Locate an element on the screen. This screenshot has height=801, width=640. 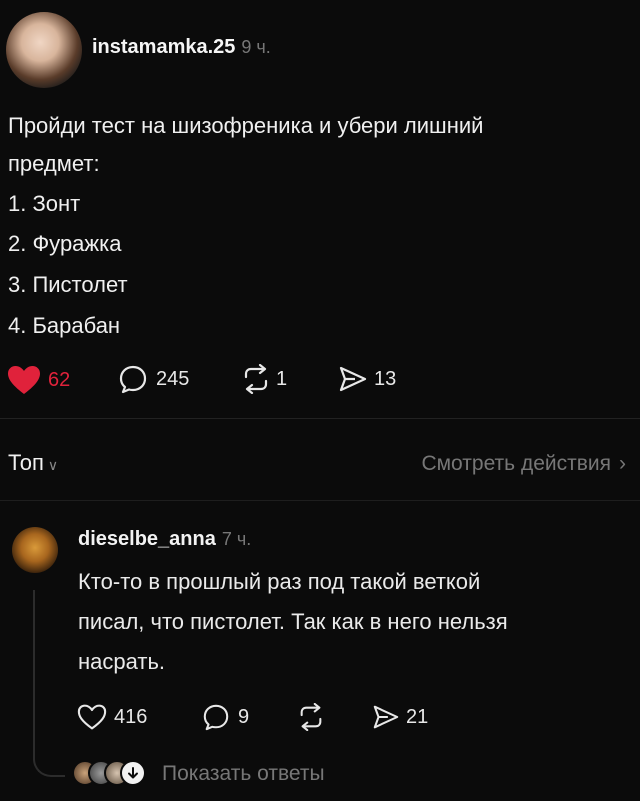
chevron-down-icon: ∨ is located at coordinates (53, 465).